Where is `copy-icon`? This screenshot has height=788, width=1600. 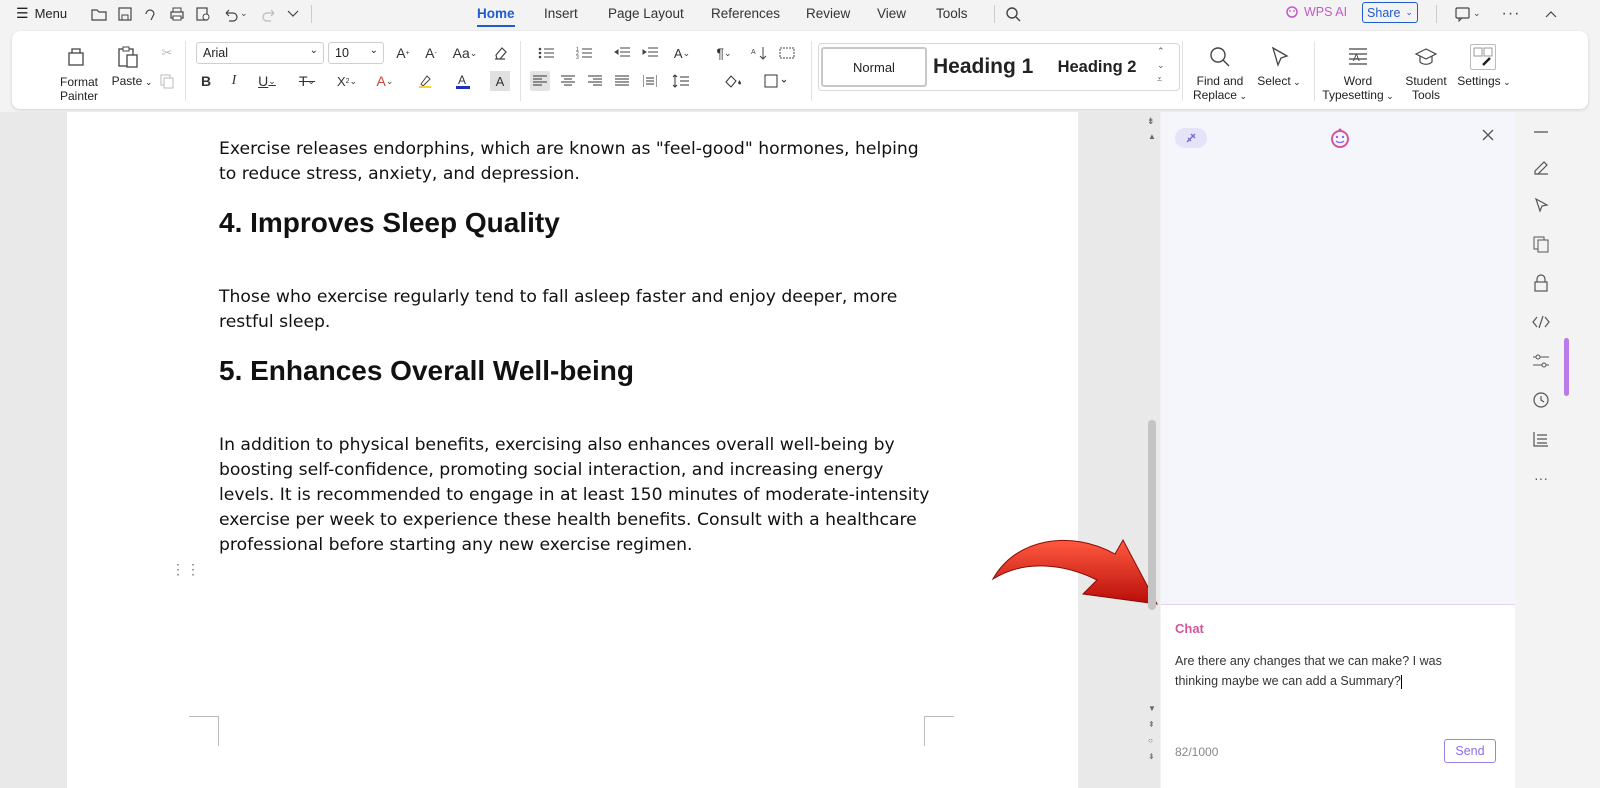 copy-icon is located at coordinates (167, 81).